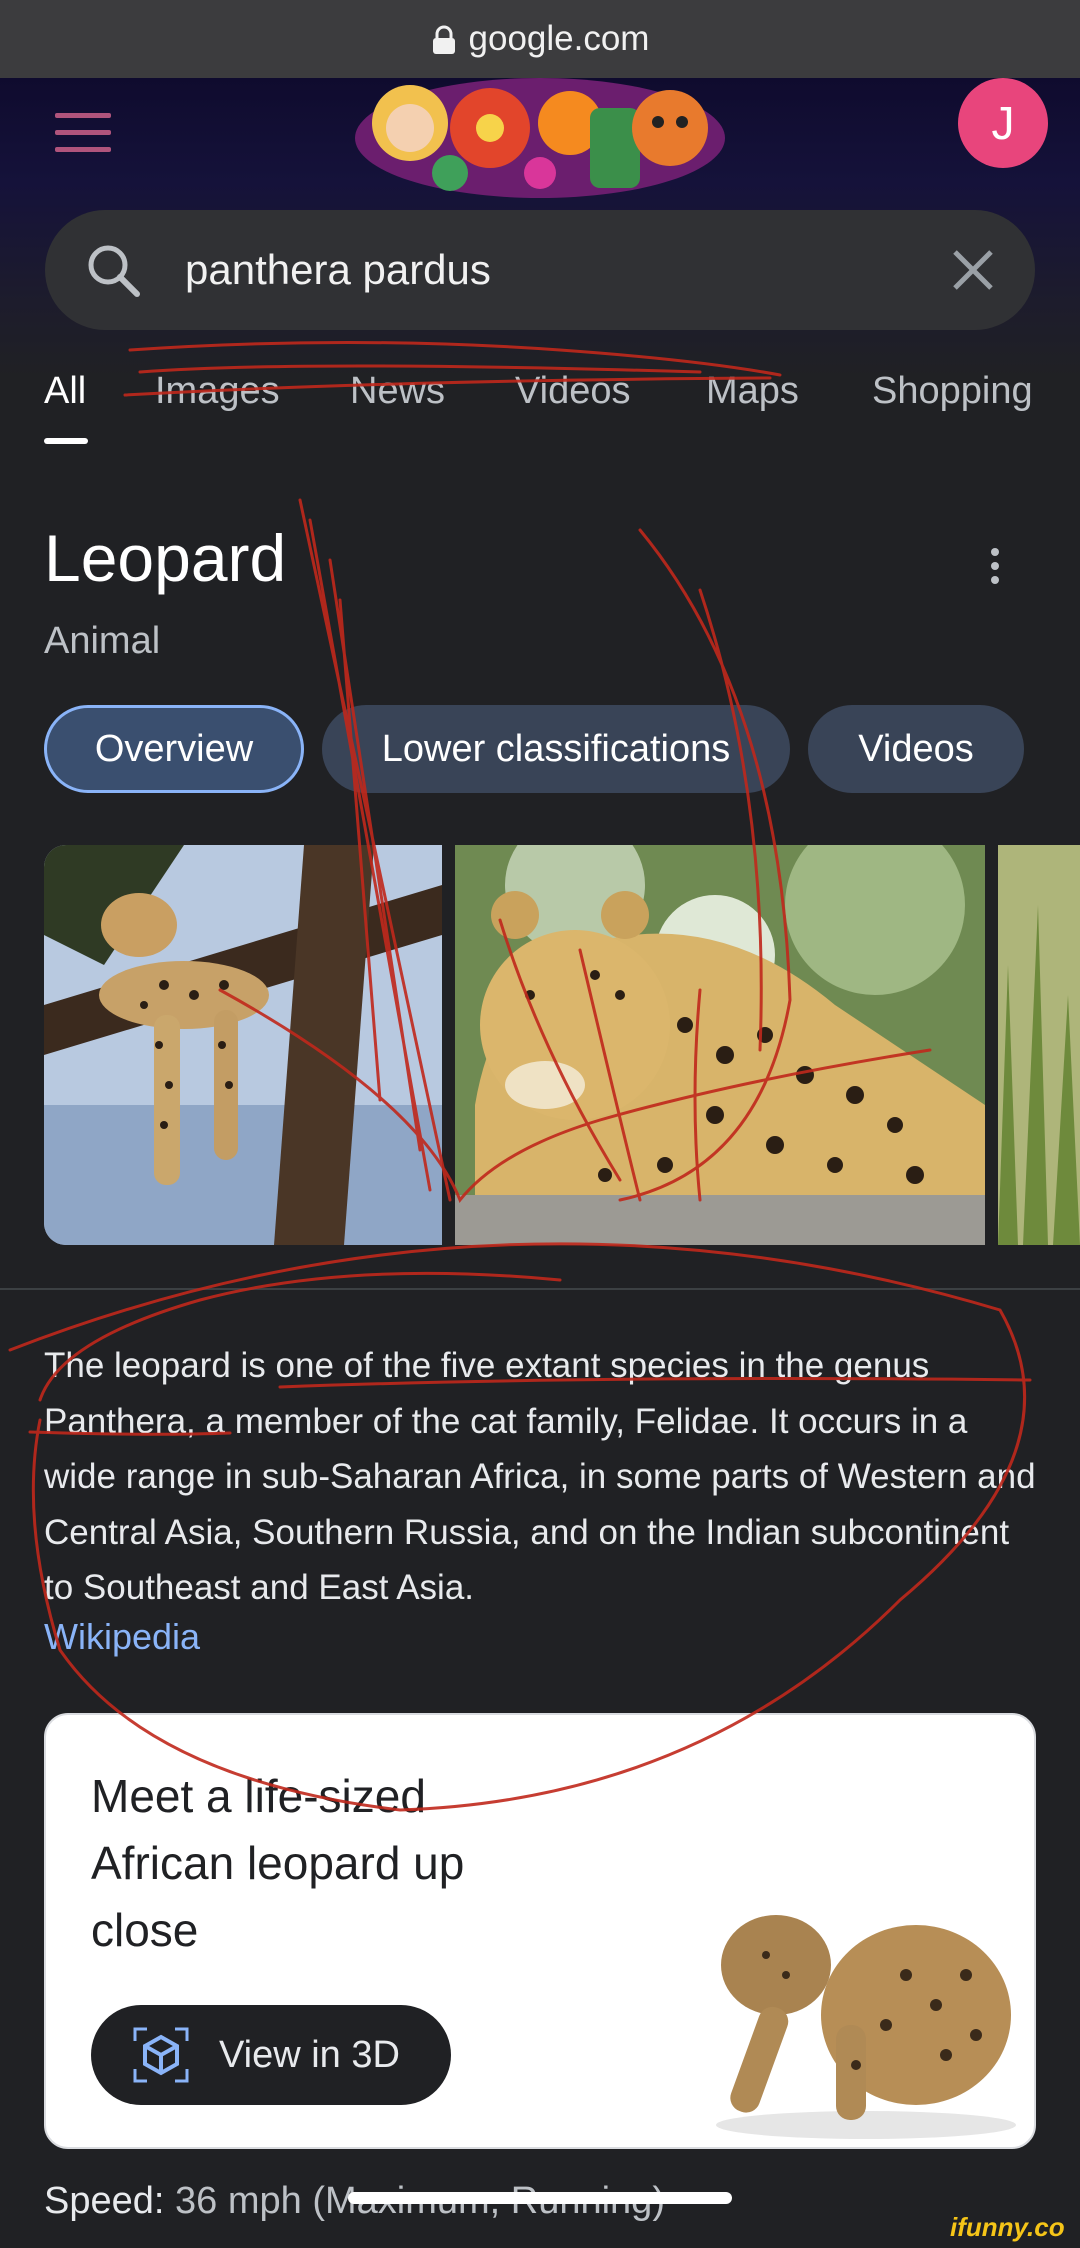 The width and height of the screenshot is (1080, 2248). Describe the element at coordinates (444, 39) in the screenshot. I see `lock-icon` at that location.